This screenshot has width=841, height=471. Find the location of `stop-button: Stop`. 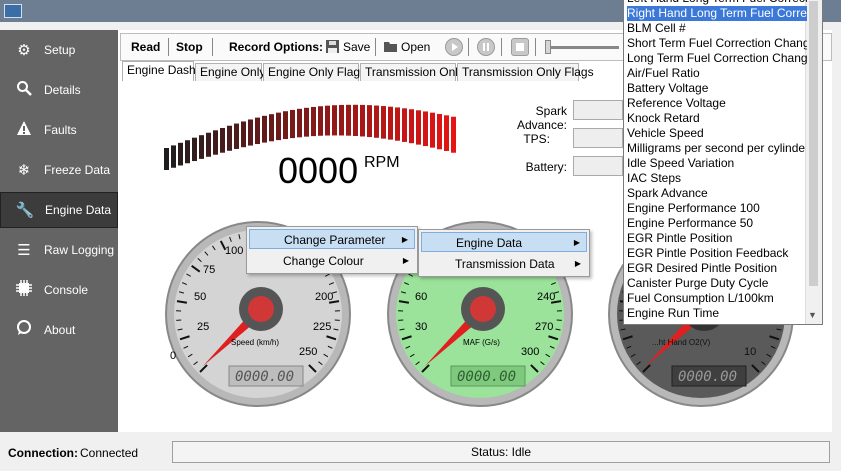

stop-button: Stop is located at coordinates (189, 47).